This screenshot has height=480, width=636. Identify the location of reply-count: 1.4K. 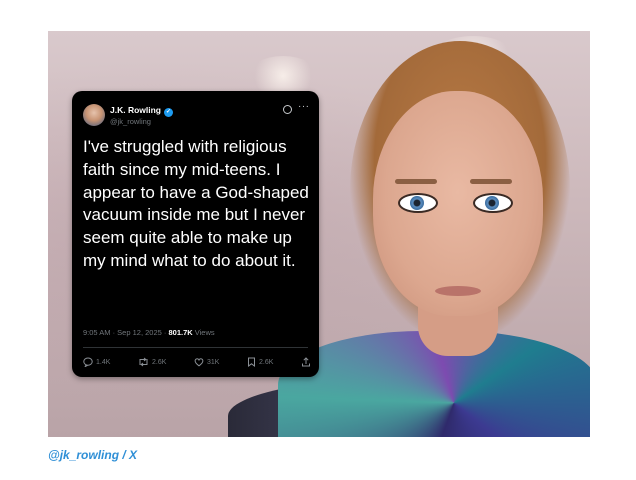
(103, 362).